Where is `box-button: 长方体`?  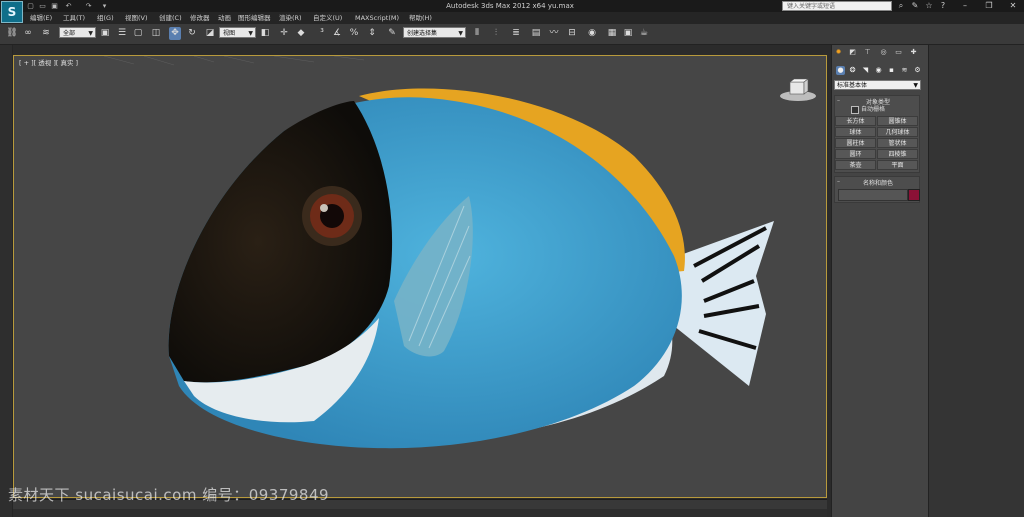 box-button: 长方体 is located at coordinates (855, 121).